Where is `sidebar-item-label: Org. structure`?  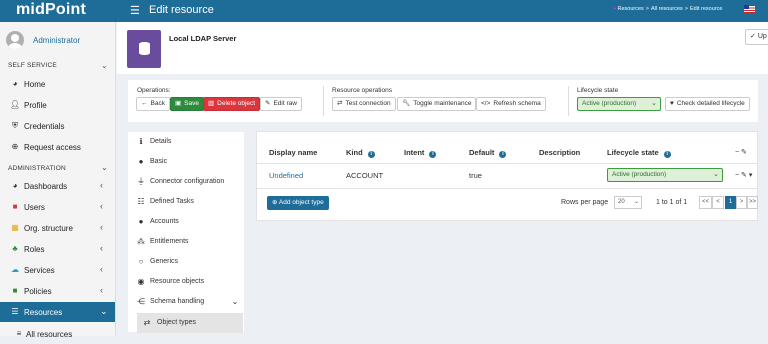
sidebar-item-label: Org. structure is located at coordinates (48, 228).